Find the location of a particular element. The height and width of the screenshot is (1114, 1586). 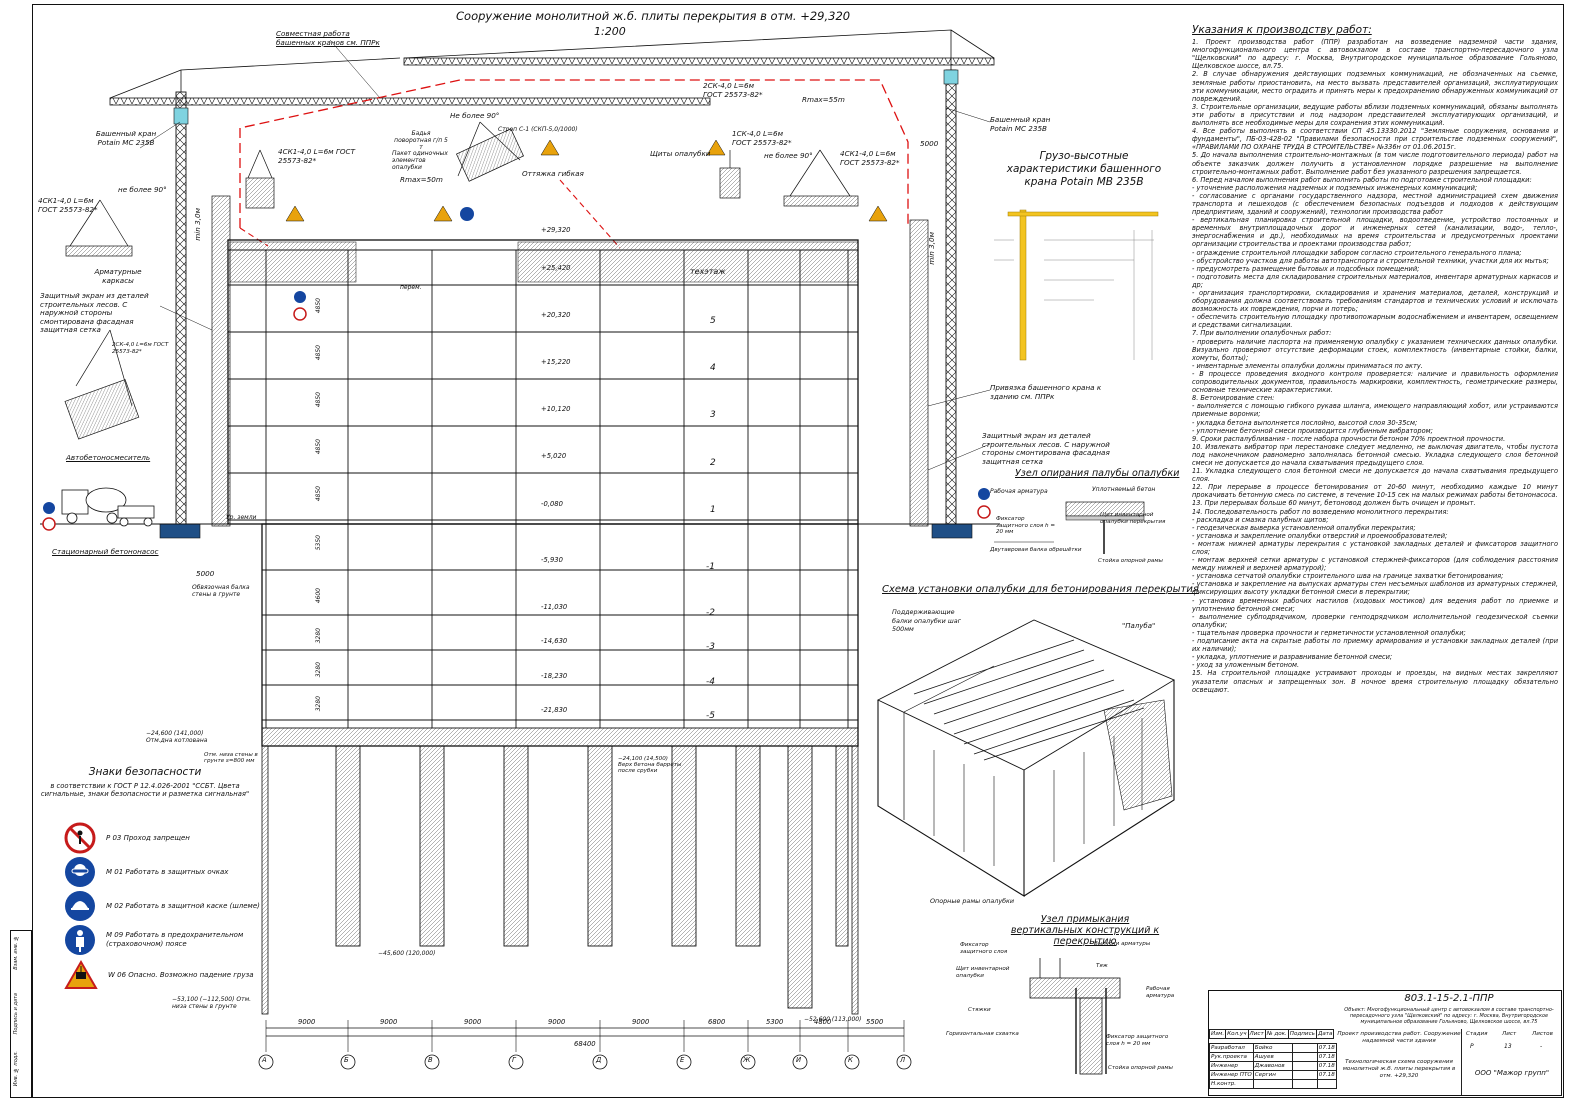

stamp-code: 803.1-15-2.1-ППР is located at coordinates (1449, 998).